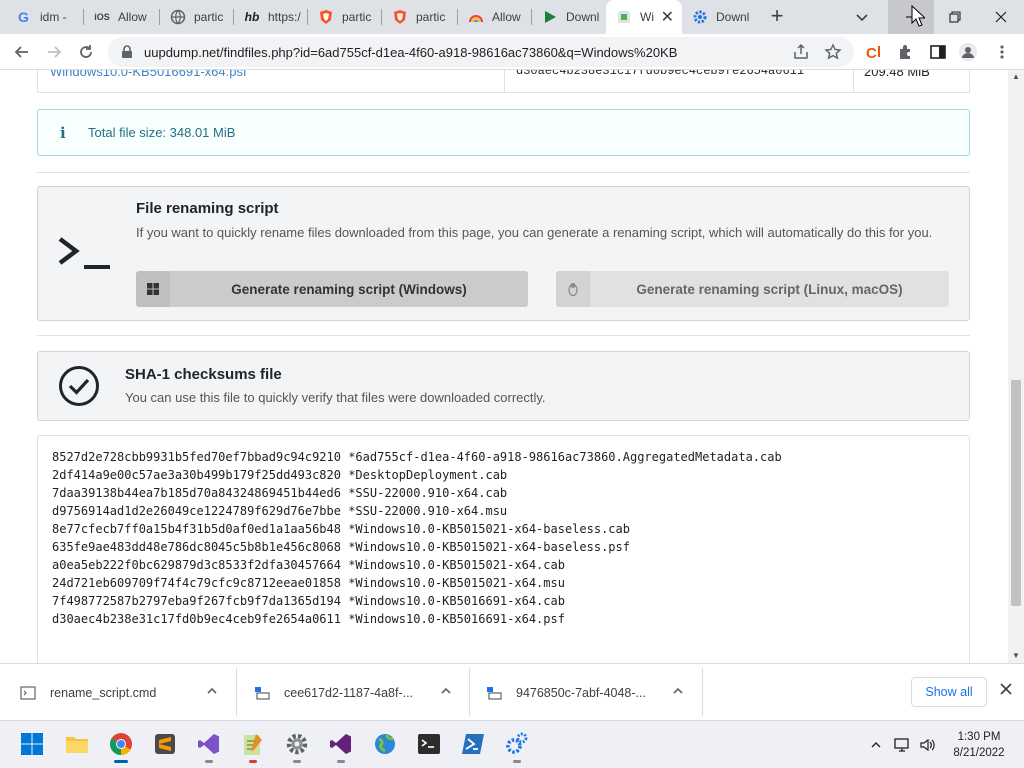  What do you see at coordinates (667, 17) in the screenshot?
I see `tab-close-icon: ✕` at bounding box center [667, 17].